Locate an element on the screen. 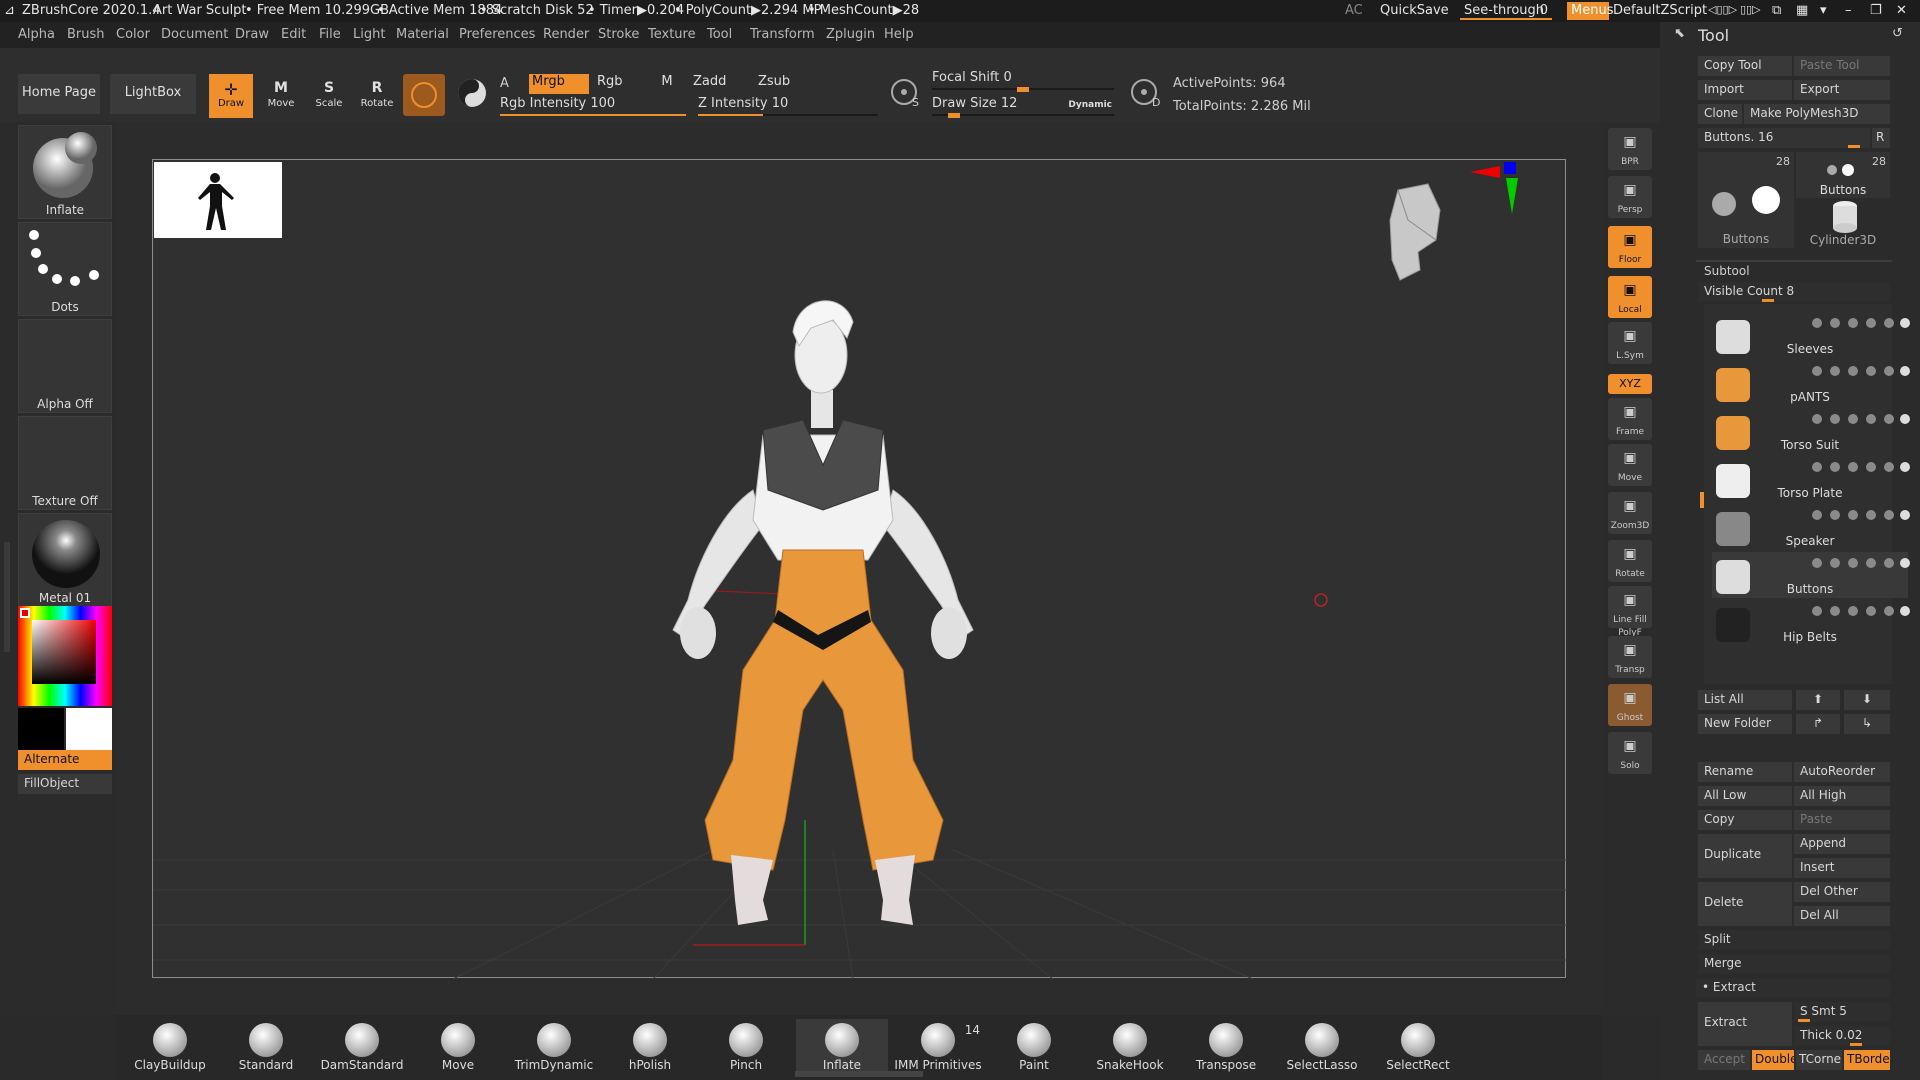 Image resolution: width=1920 pixels, height=1080 pixels. focal-shift-slider: Focal Shift 0 is located at coordinates (1023, 81).